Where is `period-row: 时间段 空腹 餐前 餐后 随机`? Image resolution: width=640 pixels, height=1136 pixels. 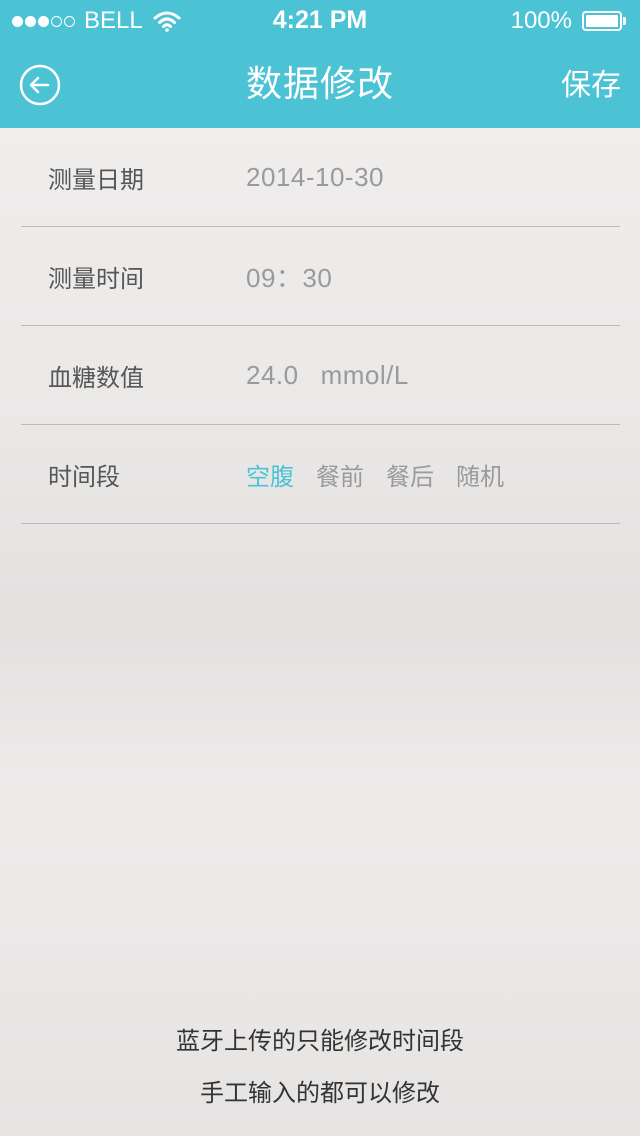
period-row: 时间段 空腹 餐前 餐后 随机 is located at coordinates (320, 474).